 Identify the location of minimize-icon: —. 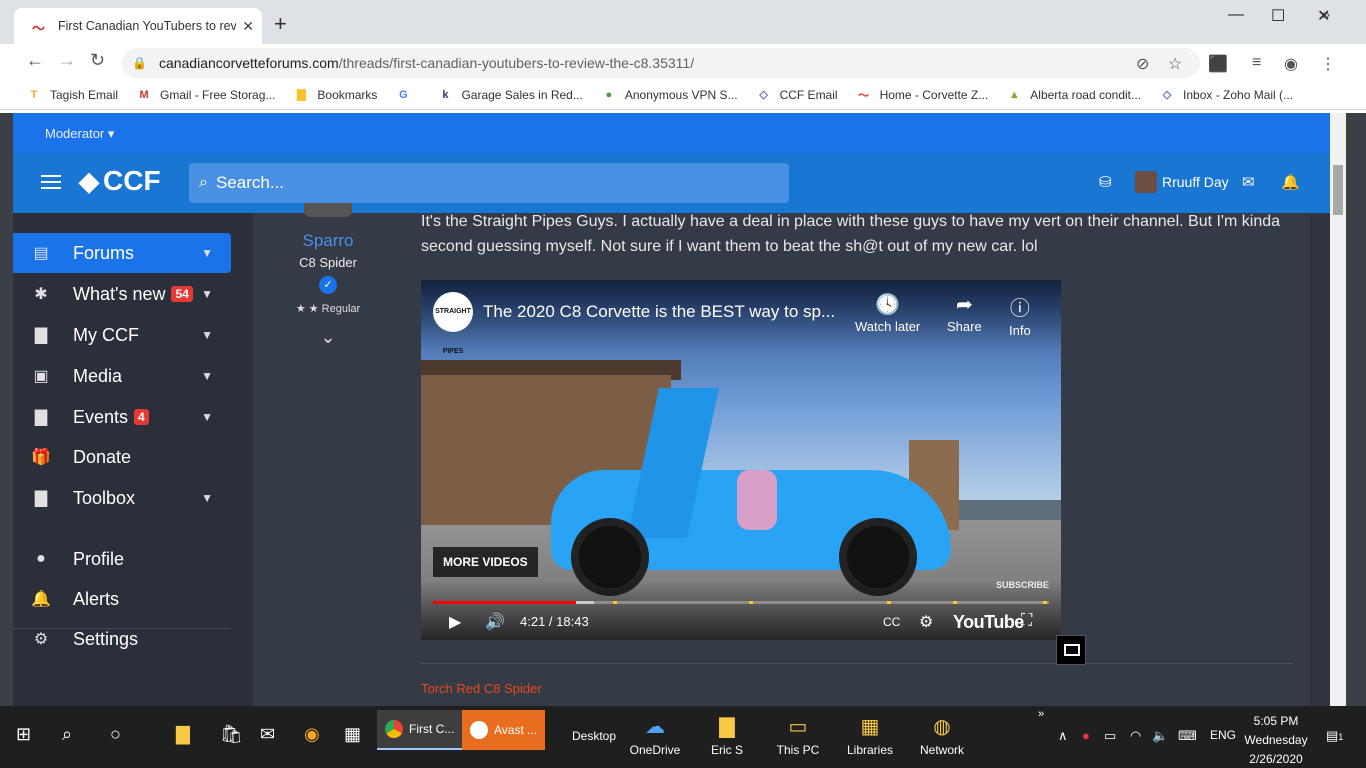
(1236, 15).